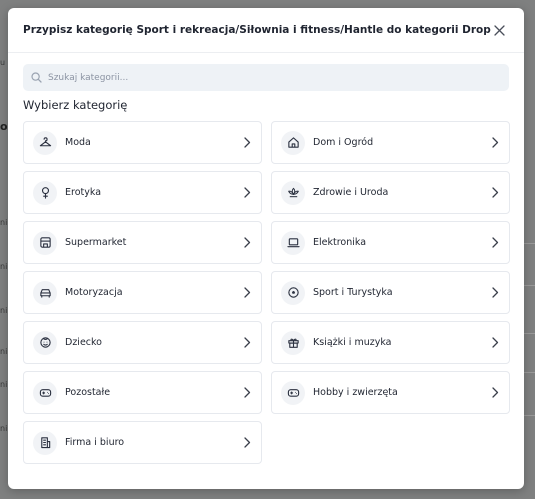 The height and width of the screenshot is (499, 535). I want to click on category-label: Dom i Ogród, so click(343, 142).